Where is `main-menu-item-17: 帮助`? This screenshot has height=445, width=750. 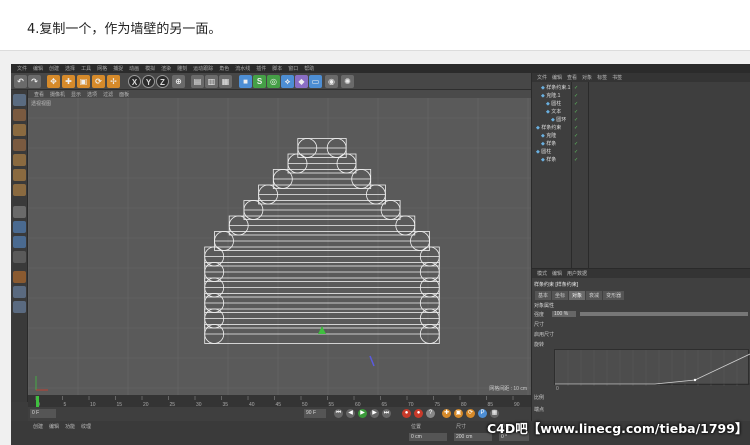 main-menu-item-17: 帮助 is located at coordinates (309, 68).